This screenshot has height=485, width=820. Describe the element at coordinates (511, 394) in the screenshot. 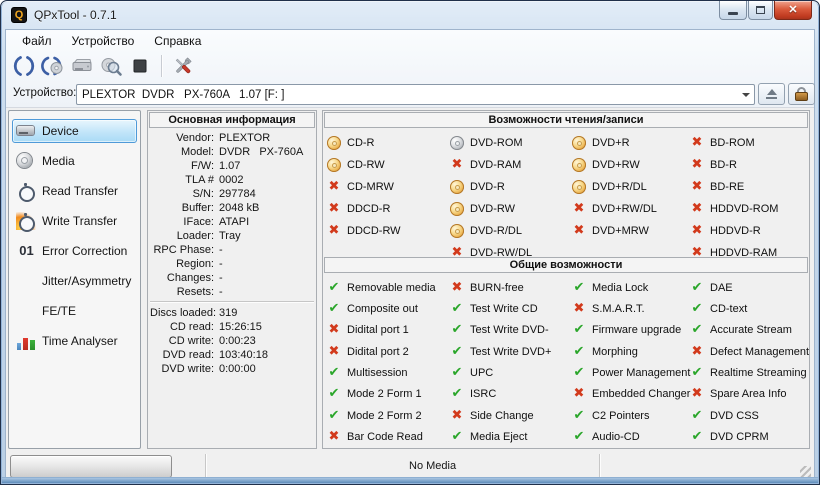

I see `capability-item: ISRC` at that location.